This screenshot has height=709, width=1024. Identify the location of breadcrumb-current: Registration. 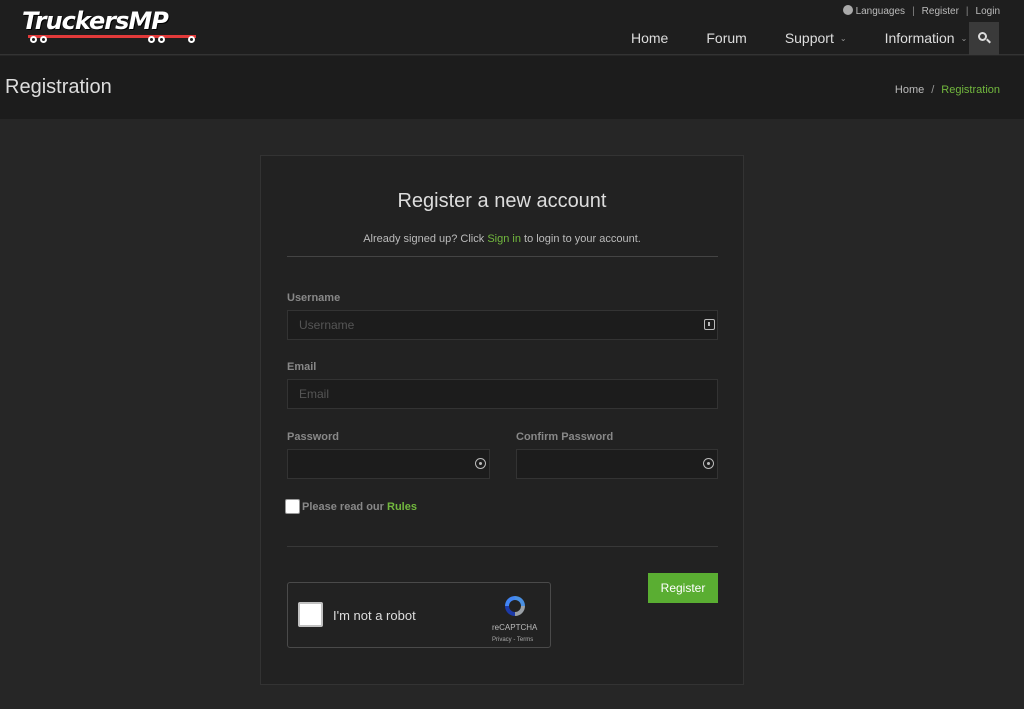
(970, 90).